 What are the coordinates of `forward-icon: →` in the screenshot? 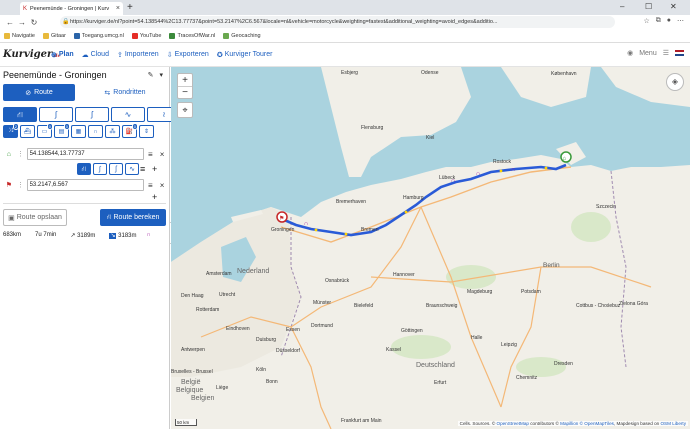 It's located at (22, 22).